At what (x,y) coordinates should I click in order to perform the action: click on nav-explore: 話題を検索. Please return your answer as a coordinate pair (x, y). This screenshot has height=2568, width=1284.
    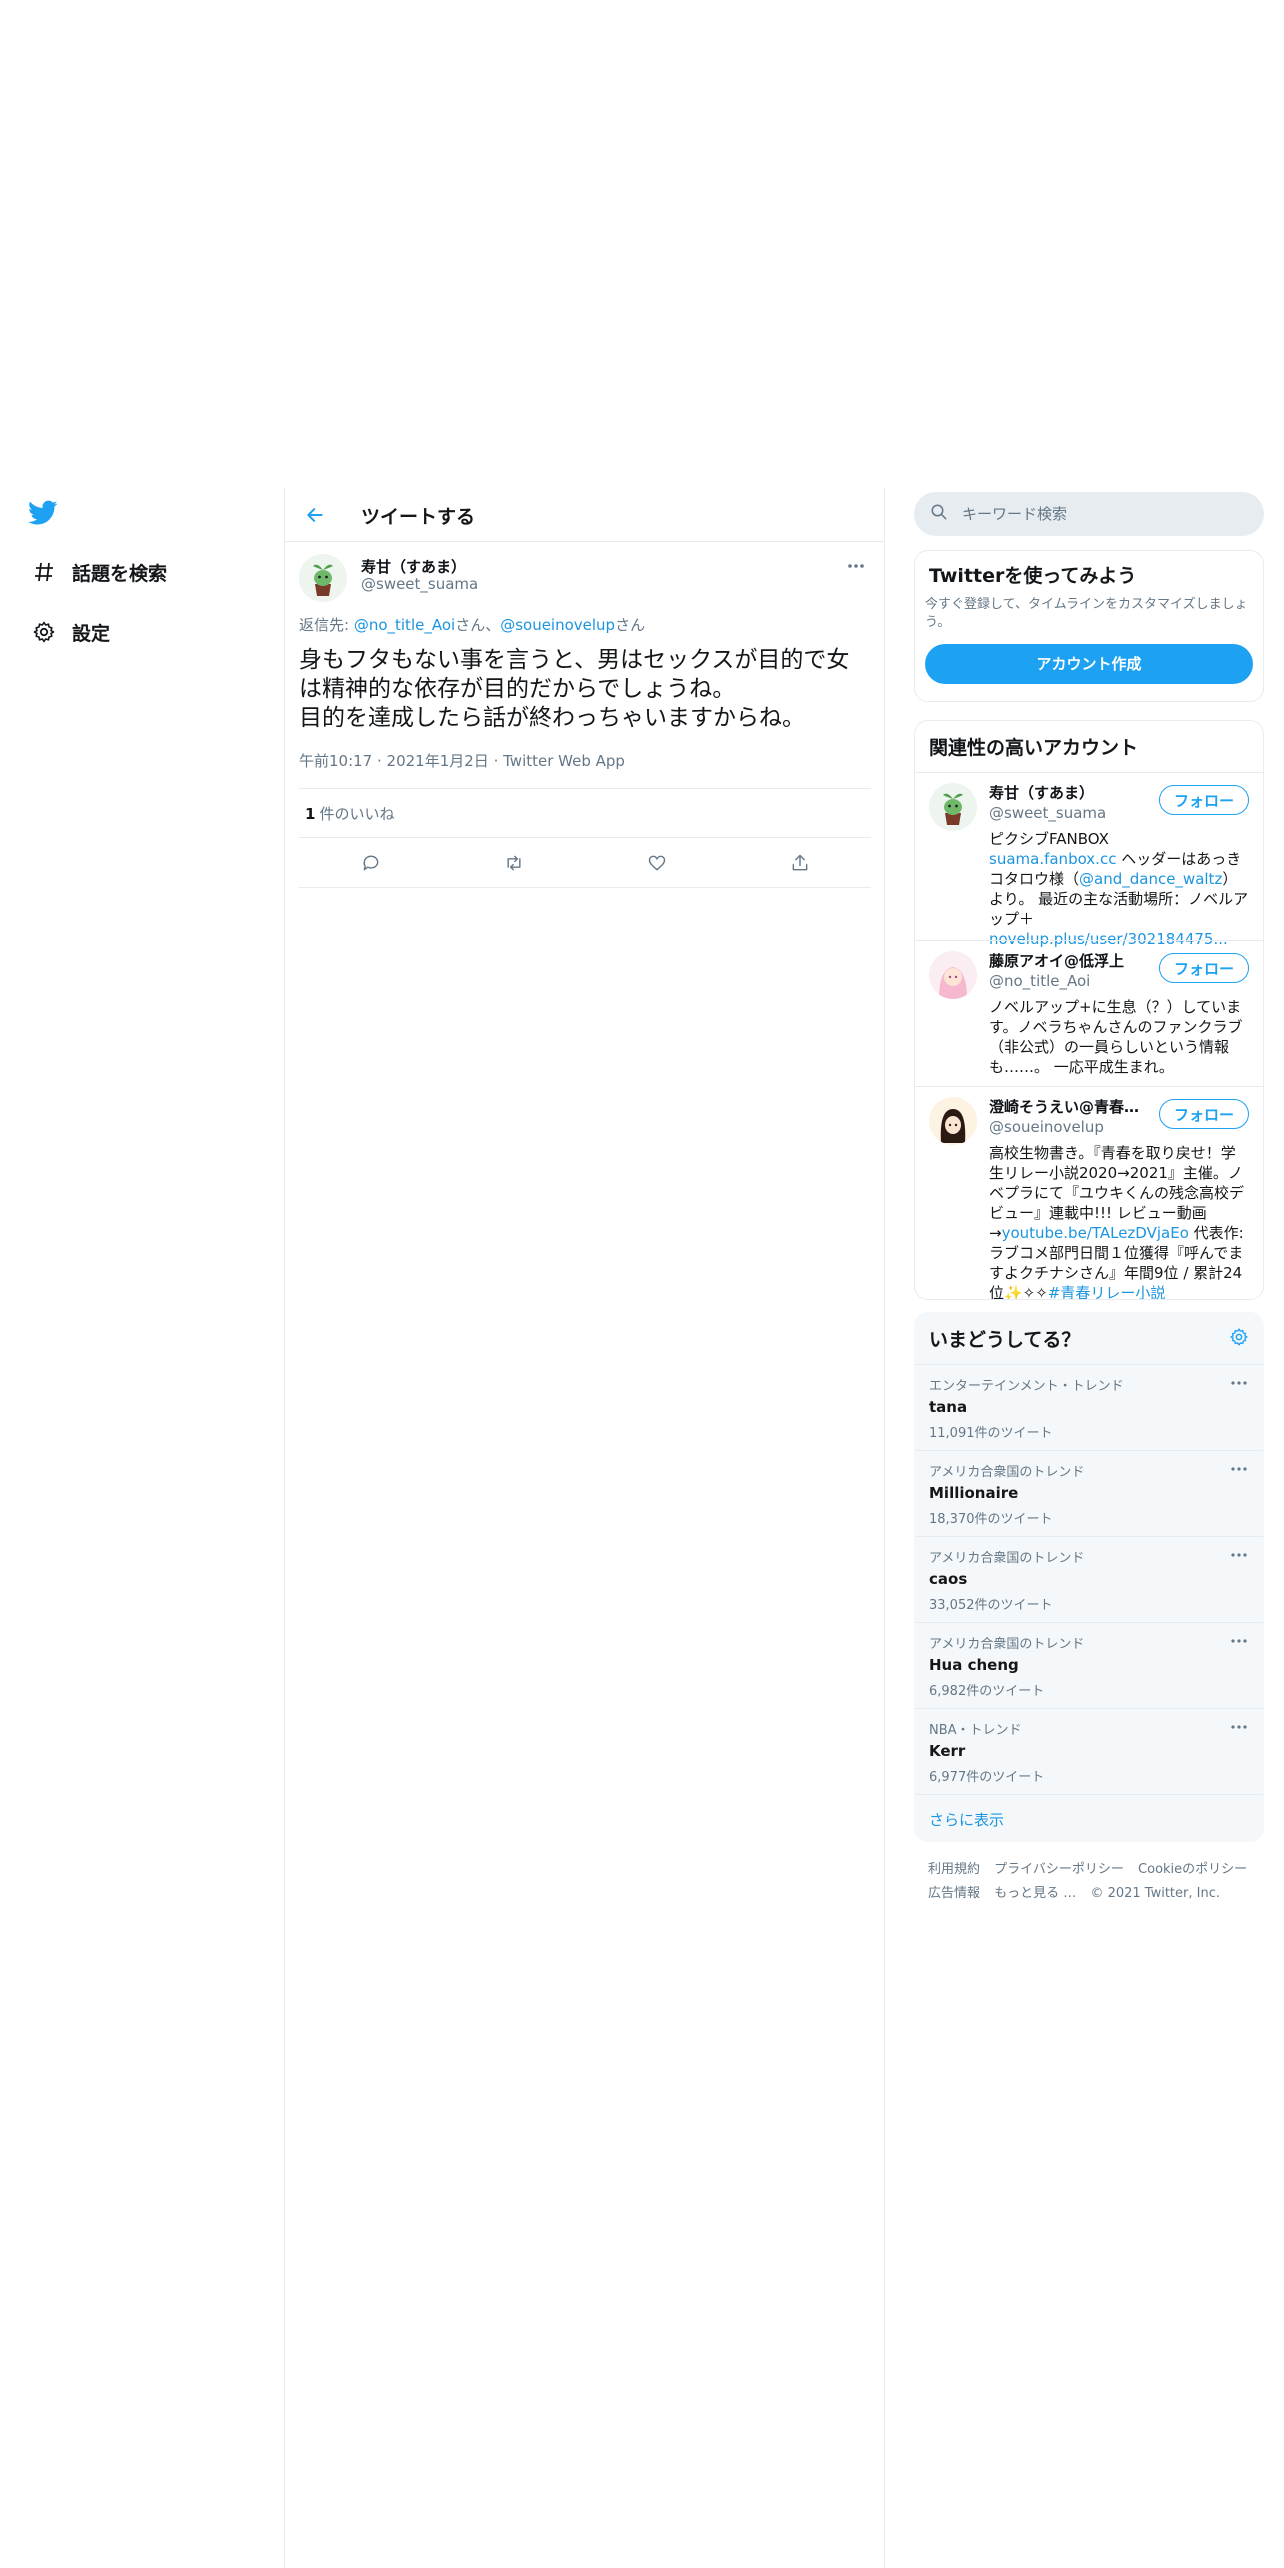
    Looking at the image, I should click on (97, 572).